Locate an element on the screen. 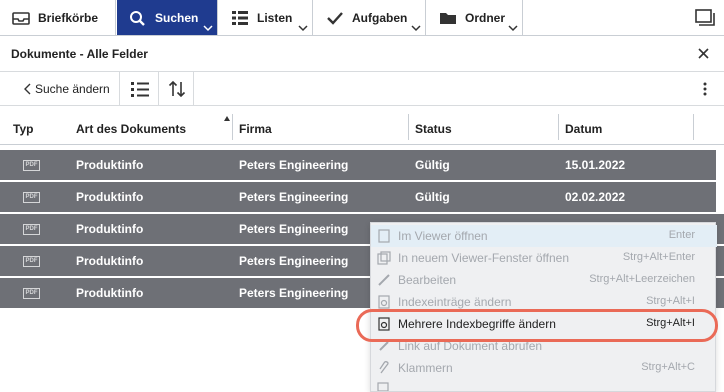 This screenshot has height=392, width=724. panel-header: Dokumente - Alle Felder is located at coordinates (362, 54).